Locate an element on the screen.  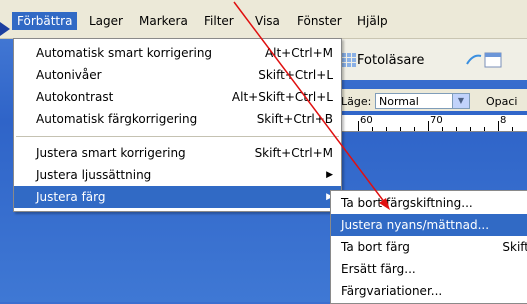
mode-select: Normal ▼ is located at coordinates (422, 101).